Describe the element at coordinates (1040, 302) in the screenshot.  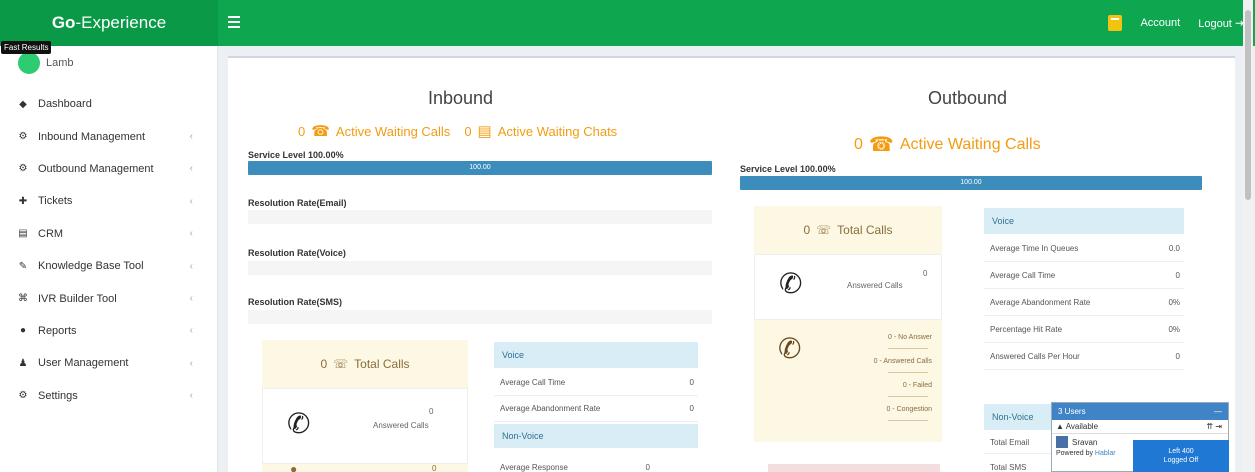
I see `stat-label: Average Abandonment Rate` at that location.